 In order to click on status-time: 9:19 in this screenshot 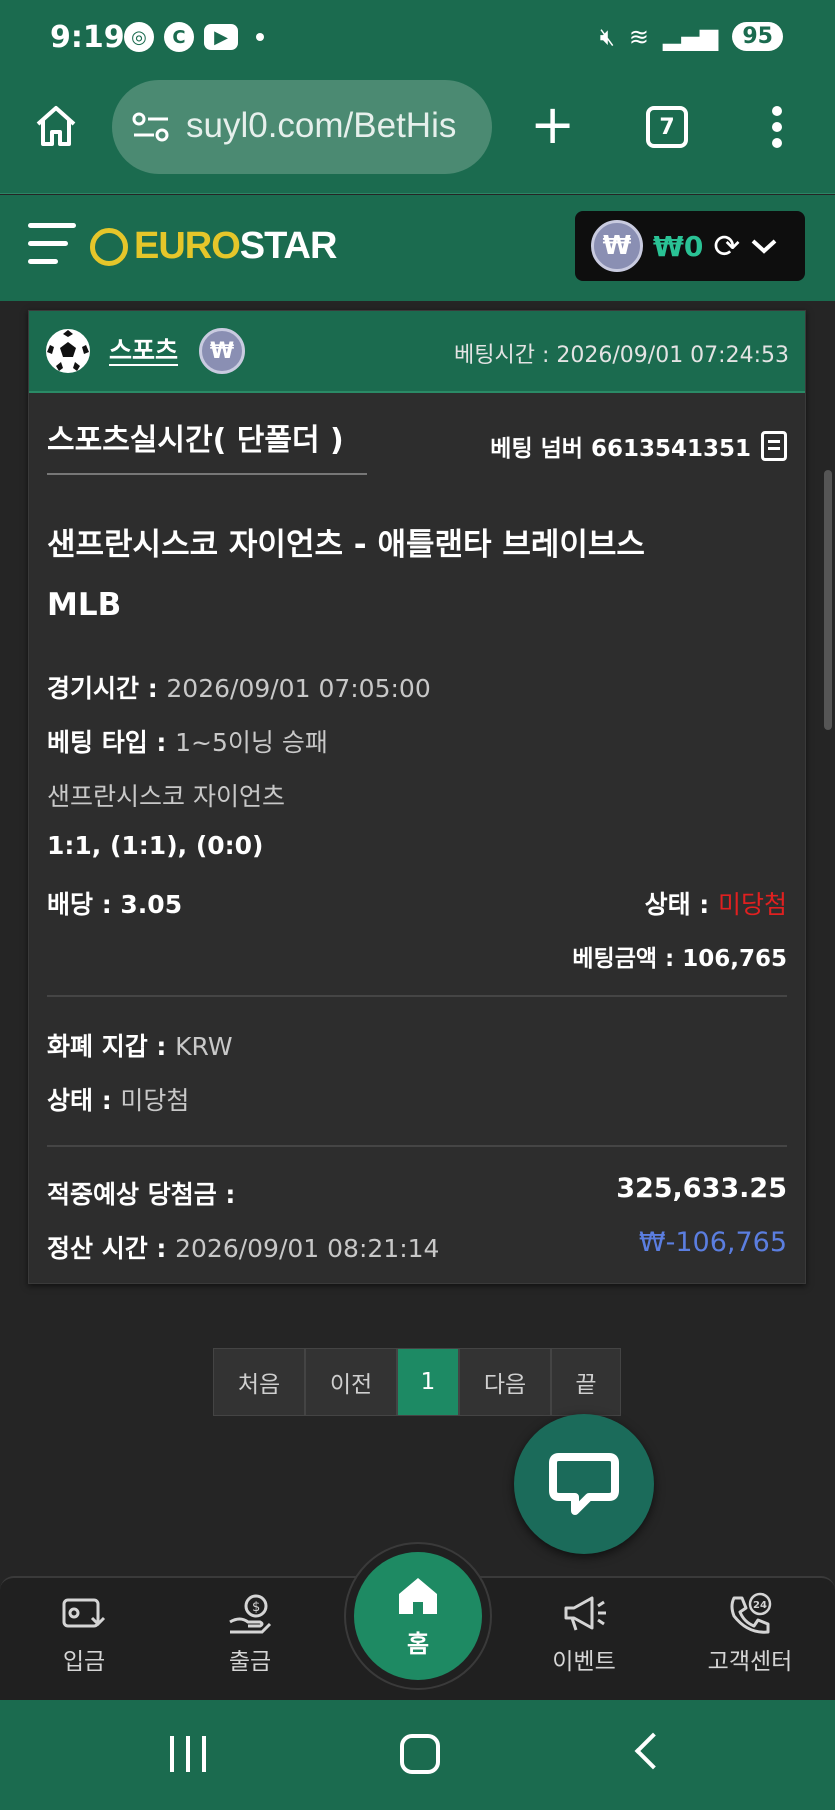, I will do `click(87, 37)`.